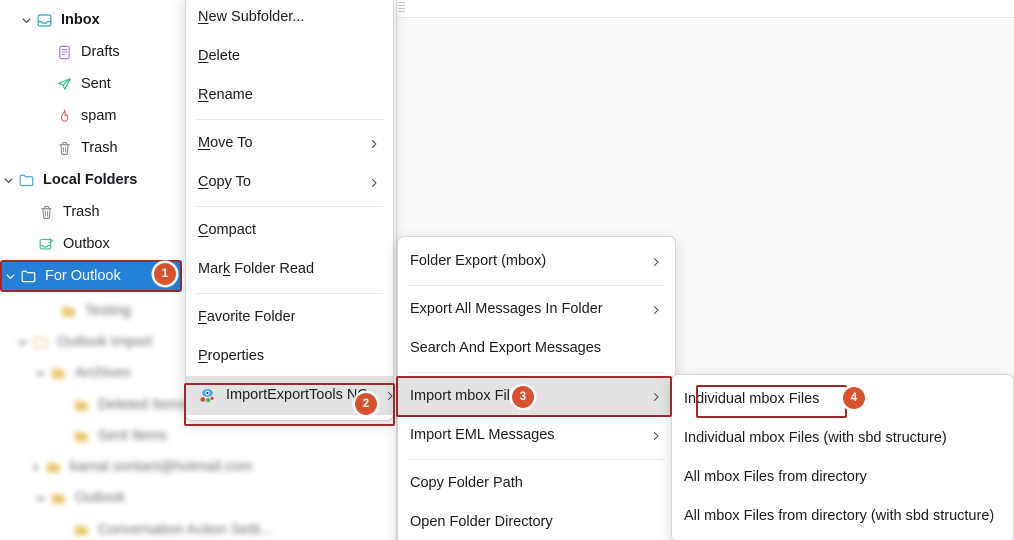  I want to click on sidebar-item-outlook-import: Outlook Import, so click(83, 342).